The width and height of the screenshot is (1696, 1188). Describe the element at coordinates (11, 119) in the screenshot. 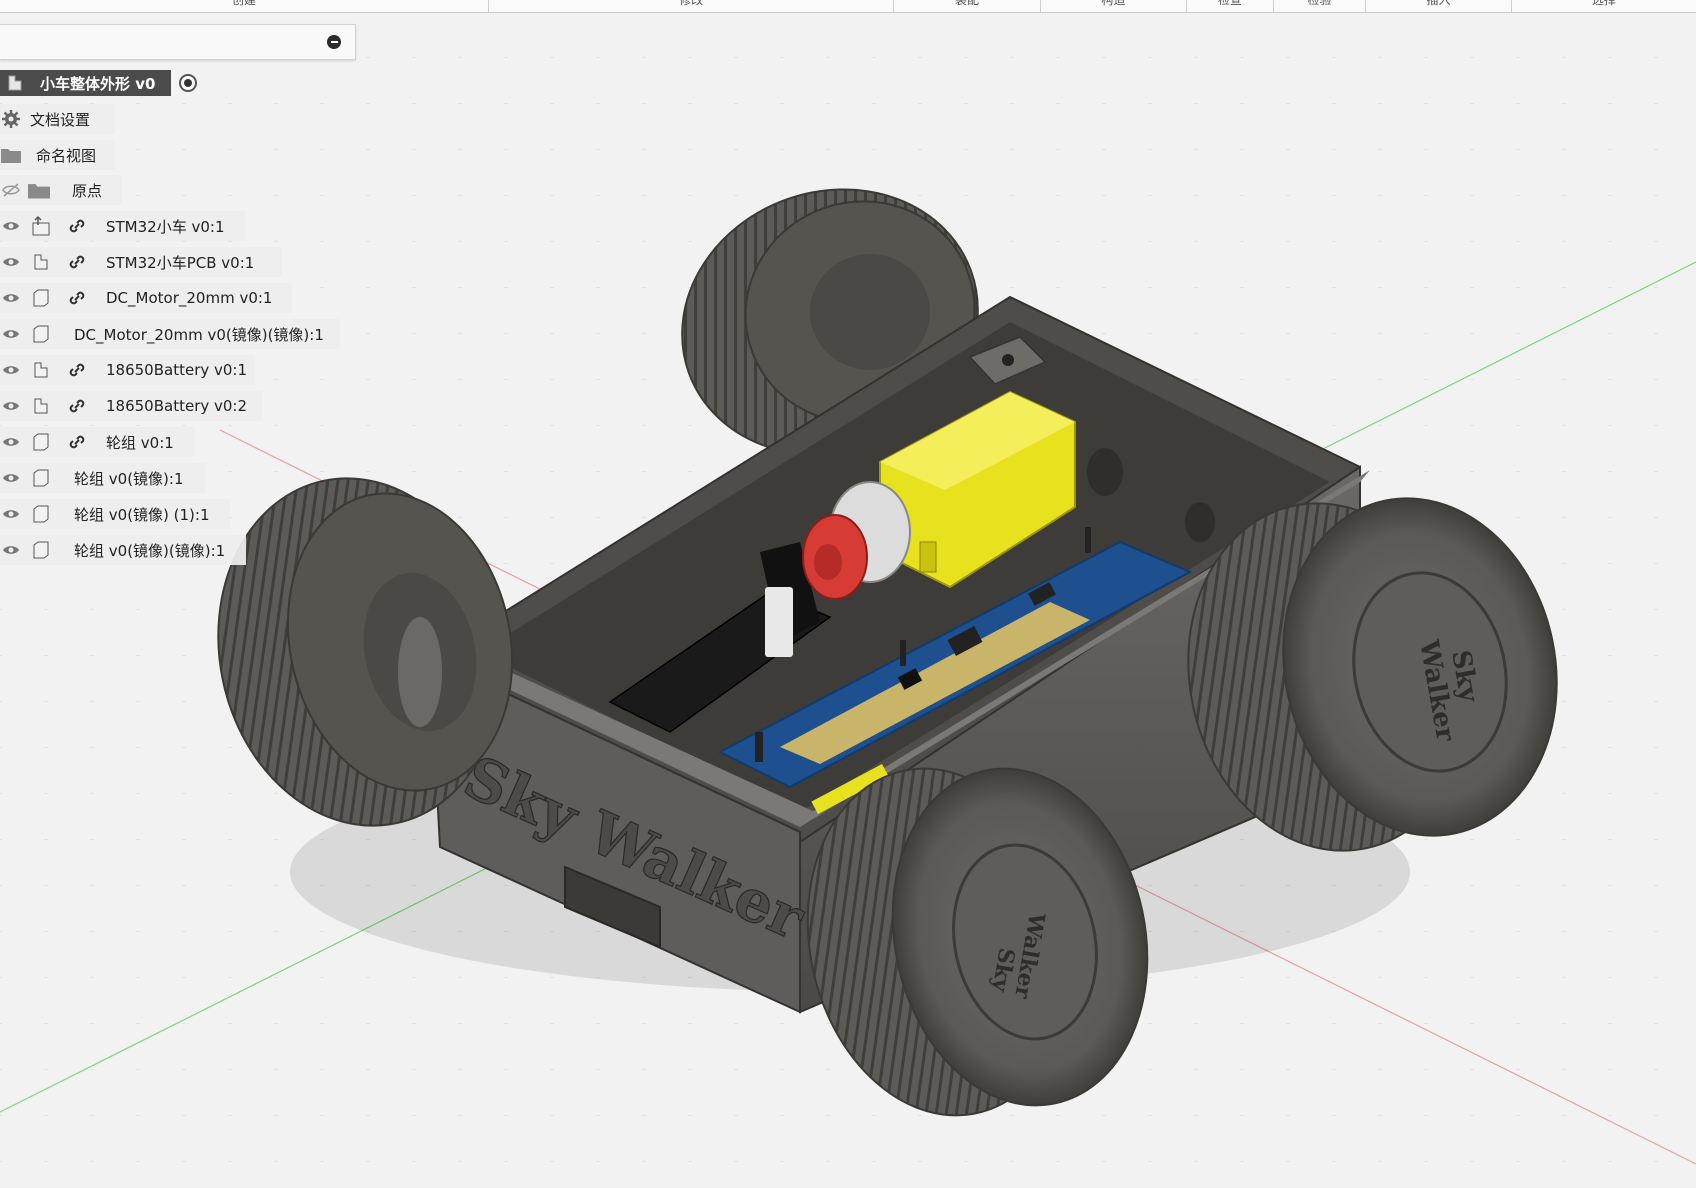

I see `gear-icon` at that location.